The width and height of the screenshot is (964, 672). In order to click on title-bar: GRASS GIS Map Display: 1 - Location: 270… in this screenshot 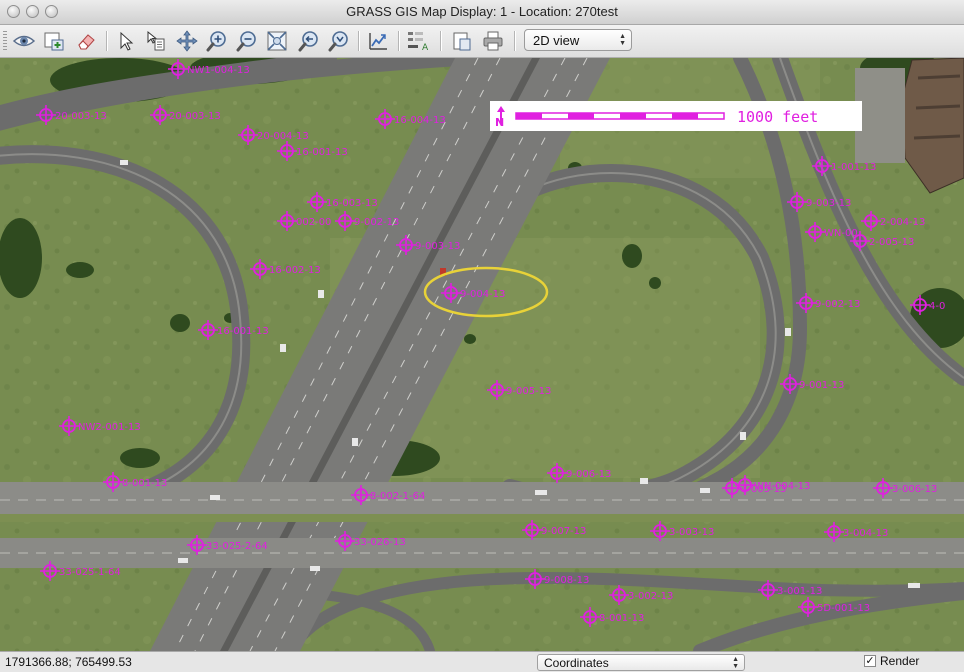, I will do `click(482, 12)`.